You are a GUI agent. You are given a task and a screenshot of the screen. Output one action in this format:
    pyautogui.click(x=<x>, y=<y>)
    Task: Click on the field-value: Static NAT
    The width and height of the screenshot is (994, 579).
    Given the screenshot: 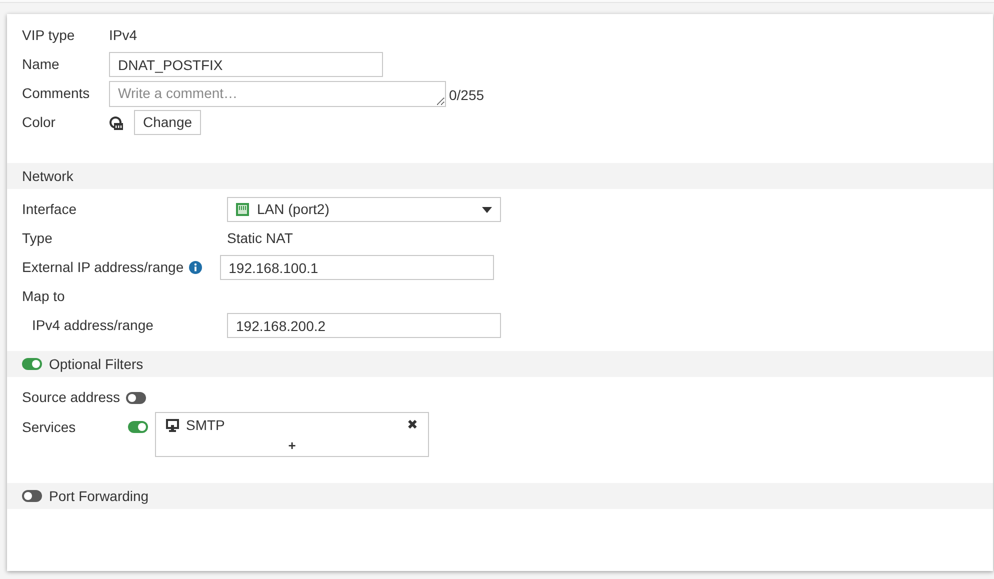 What is the action you would take?
    pyautogui.click(x=260, y=238)
    